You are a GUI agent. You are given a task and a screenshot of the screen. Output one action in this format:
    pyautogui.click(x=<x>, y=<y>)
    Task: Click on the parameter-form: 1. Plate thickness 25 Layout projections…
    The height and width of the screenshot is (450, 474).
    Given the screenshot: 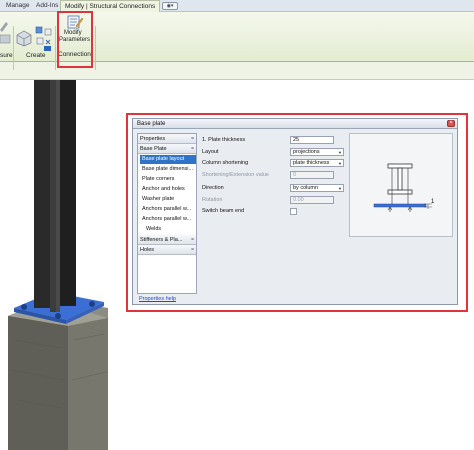 What is the action you would take?
    pyautogui.click(x=273, y=213)
    